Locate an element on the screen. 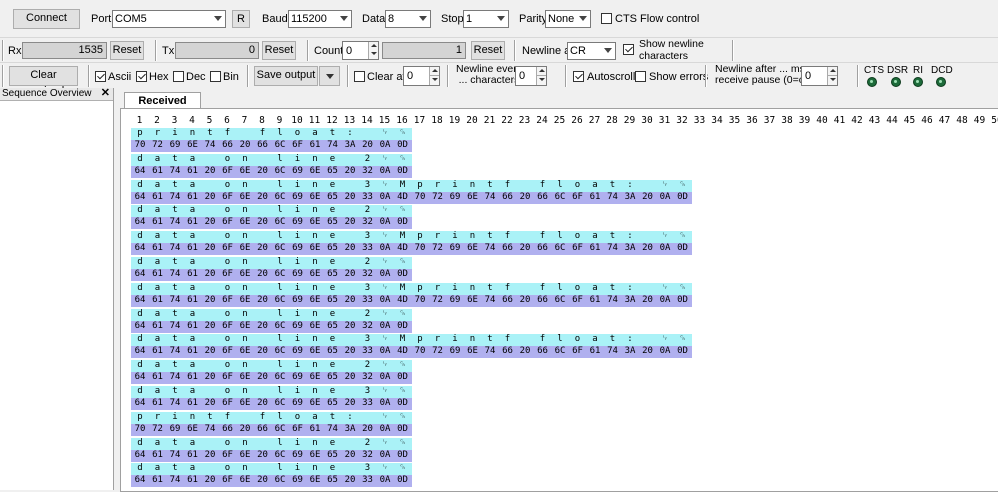 This screenshot has height=492, width=998. stop-bits-select: 1 is located at coordinates (486, 19).